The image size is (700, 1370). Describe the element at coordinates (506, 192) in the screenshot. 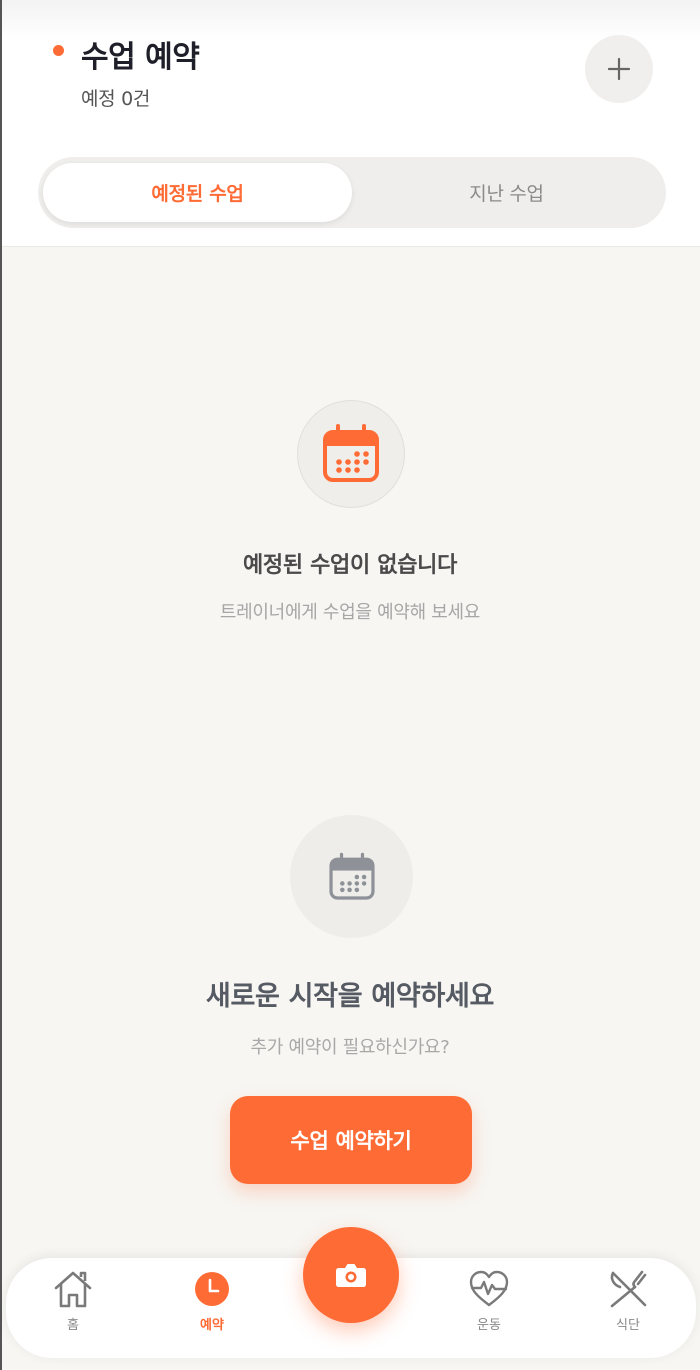

I see `tab-past: 지난 수업` at that location.